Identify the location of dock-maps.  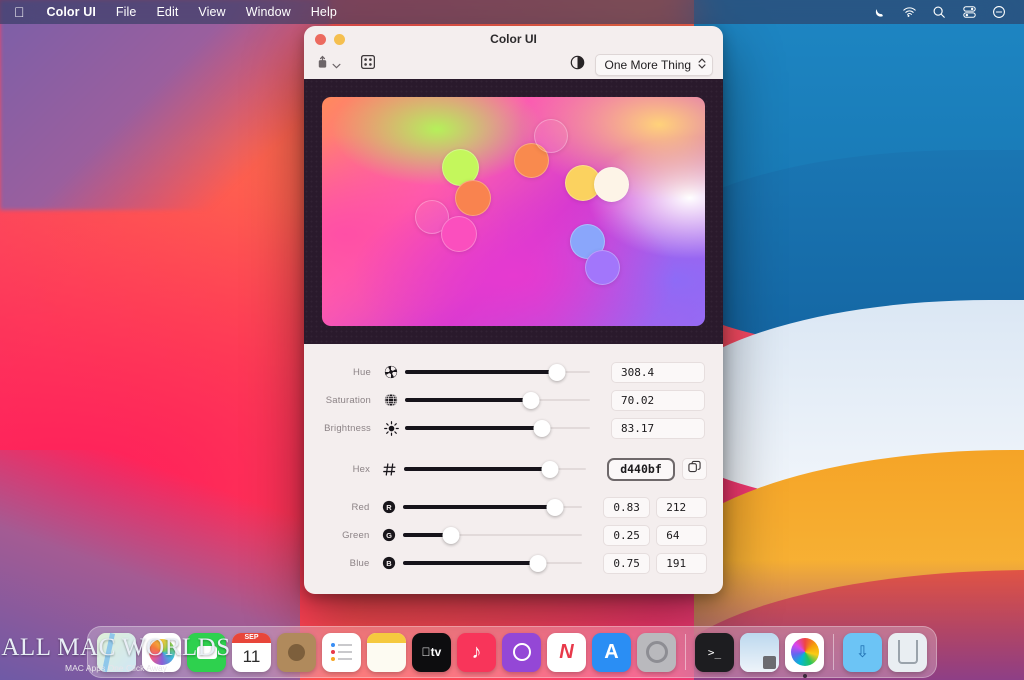
(116, 652).